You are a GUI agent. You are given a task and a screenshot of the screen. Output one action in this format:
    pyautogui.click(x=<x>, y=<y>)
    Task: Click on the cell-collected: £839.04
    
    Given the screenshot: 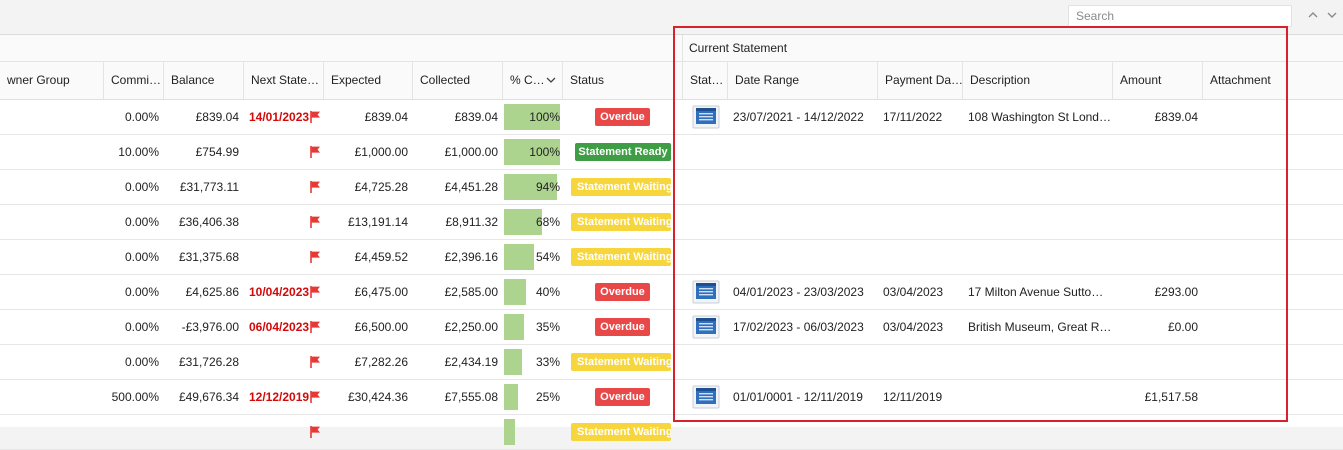 What is the action you would take?
    pyautogui.click(x=476, y=117)
    